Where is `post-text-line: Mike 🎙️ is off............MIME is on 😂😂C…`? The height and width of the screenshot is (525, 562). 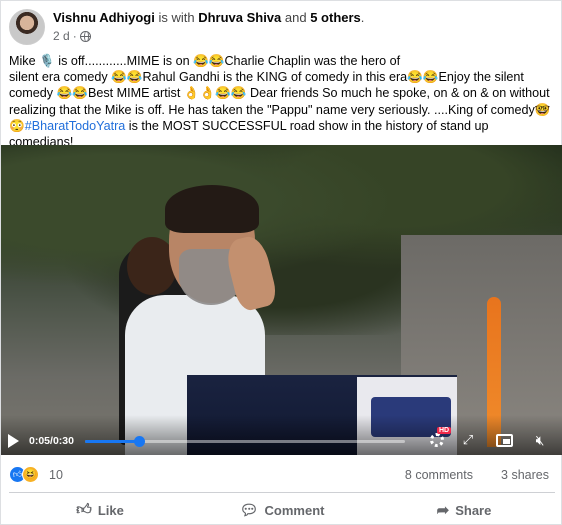
post-text-line: Mike 🎙️ is off............MIME is on 😂😂C… is located at coordinates (205, 61).